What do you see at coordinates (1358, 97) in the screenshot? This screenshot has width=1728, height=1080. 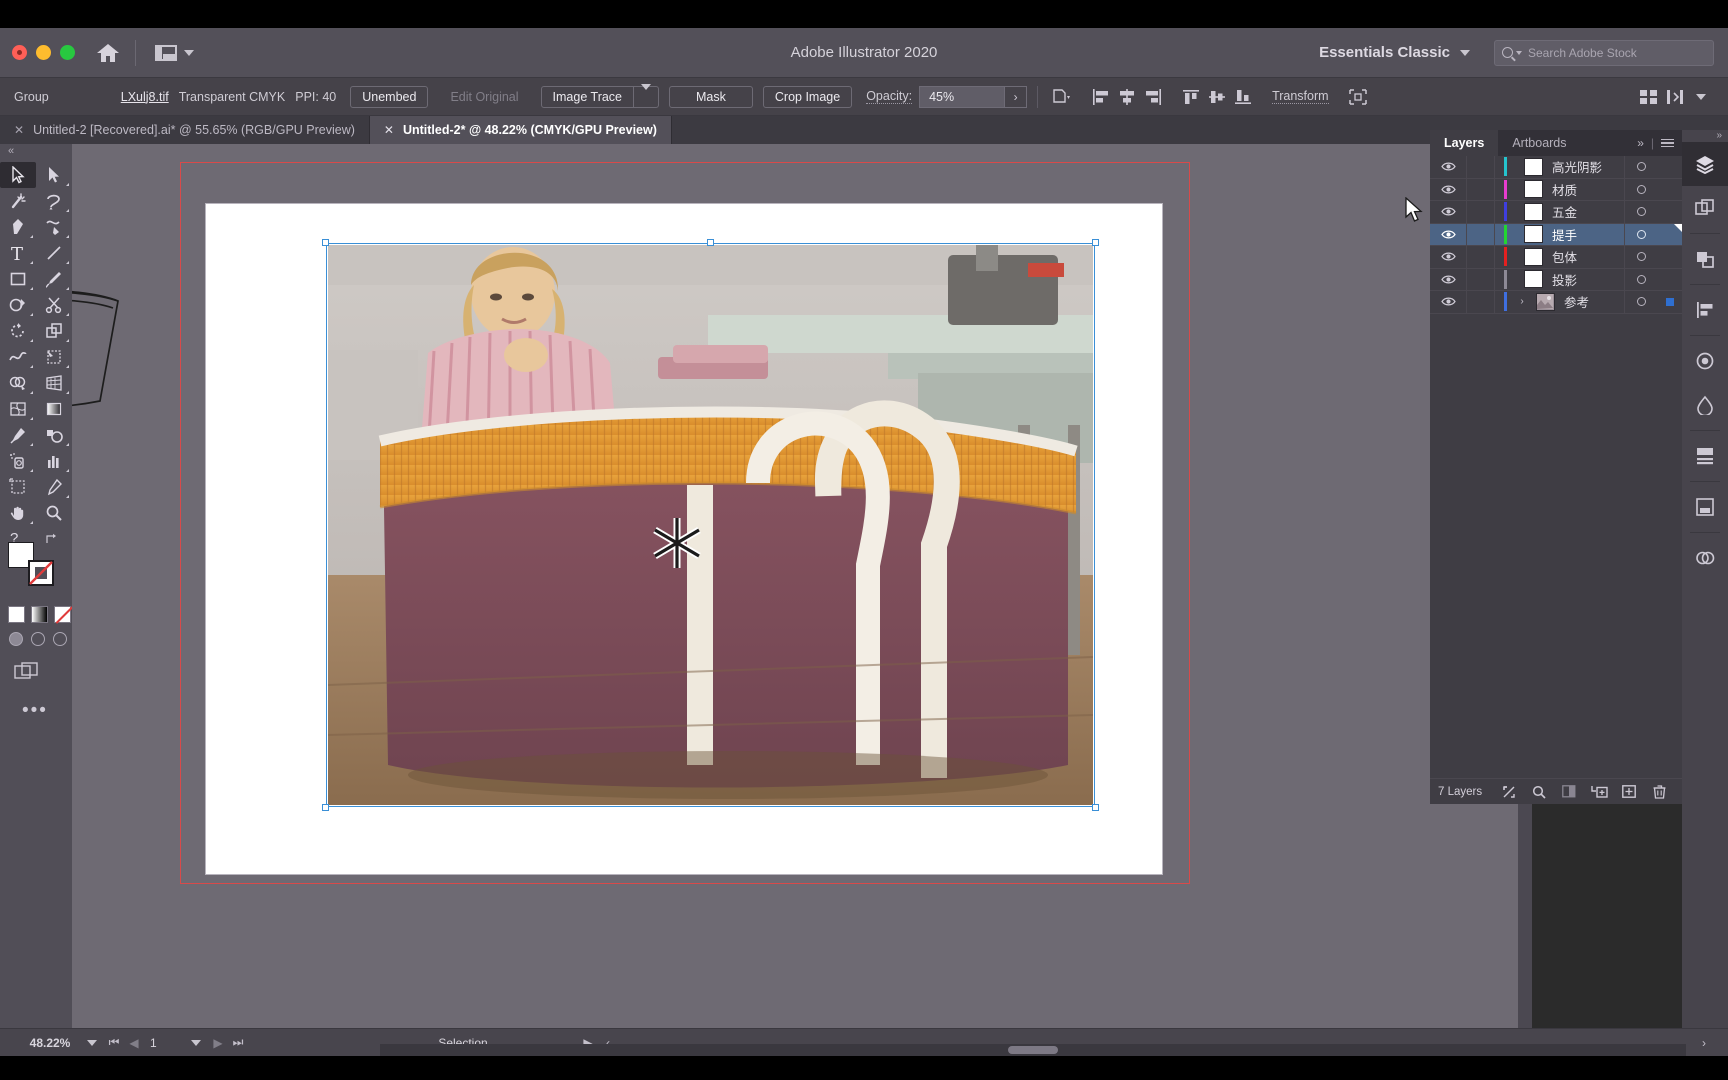 I see `shape-builder-icon` at bounding box center [1358, 97].